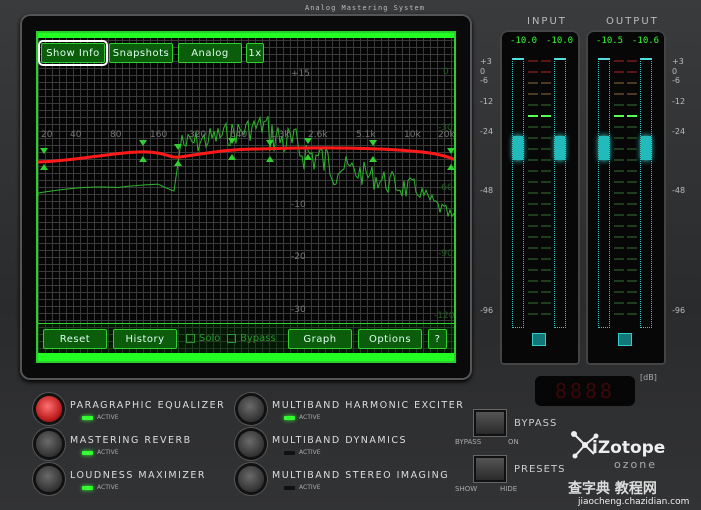 The width and height of the screenshot is (701, 510). I want to click on bypass-button, so click(490, 423).